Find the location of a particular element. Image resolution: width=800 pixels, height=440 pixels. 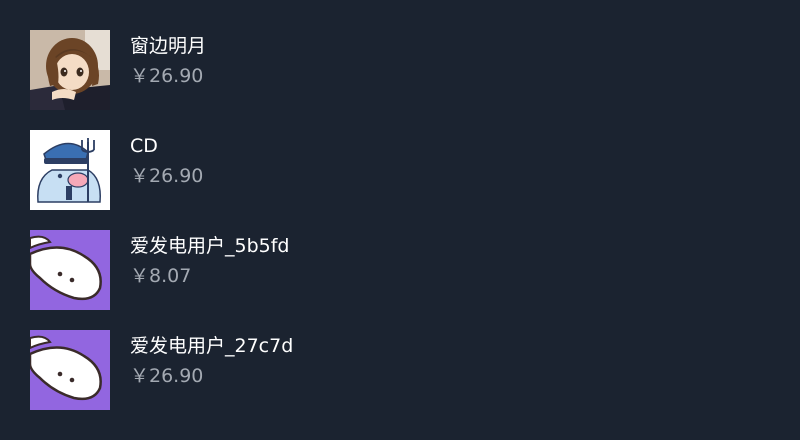

security-guard-character-avatar-icon is located at coordinates (70, 170).